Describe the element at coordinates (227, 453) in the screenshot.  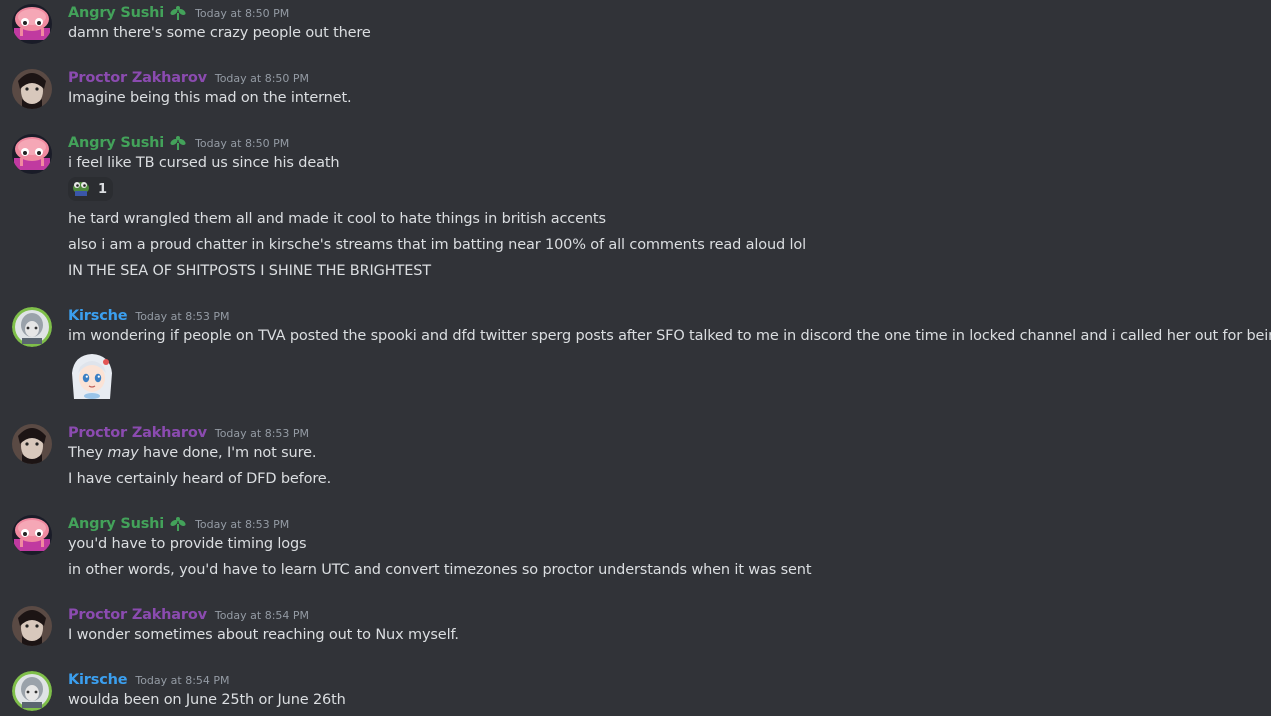
I see `text-segment: have done, I'm not sure.` at that location.